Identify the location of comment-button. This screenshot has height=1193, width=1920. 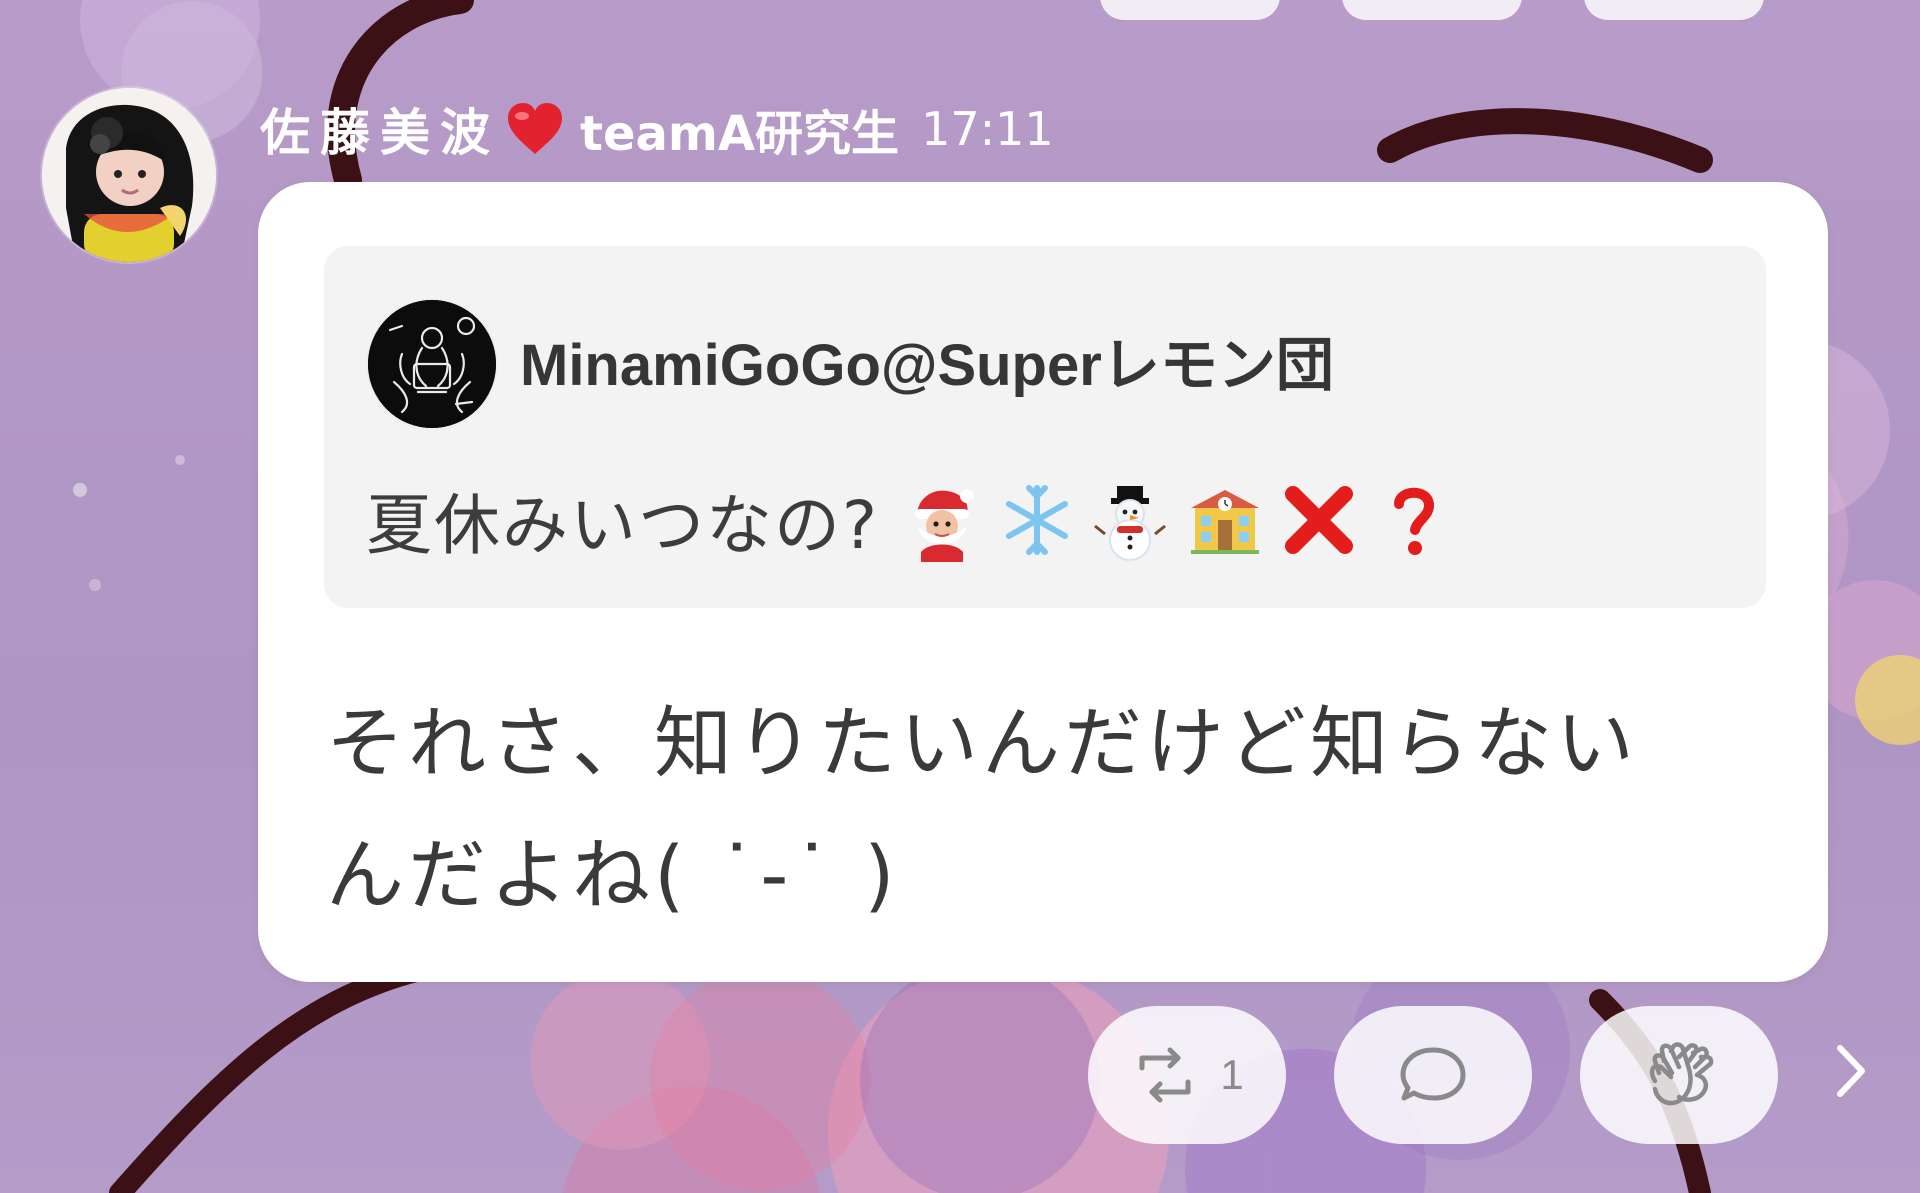
(1433, 1075).